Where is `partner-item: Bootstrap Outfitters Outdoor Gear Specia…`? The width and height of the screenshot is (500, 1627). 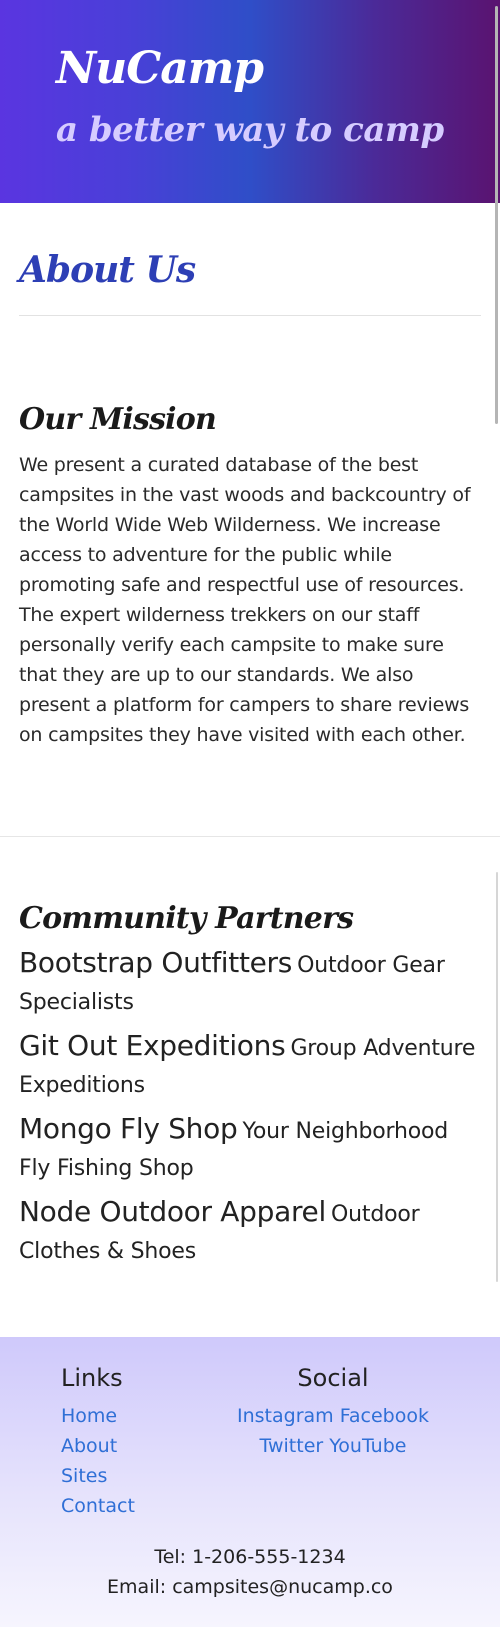
partner-item: Bootstrap Outfitters Outdoor Gear Specia… is located at coordinates (250, 983).